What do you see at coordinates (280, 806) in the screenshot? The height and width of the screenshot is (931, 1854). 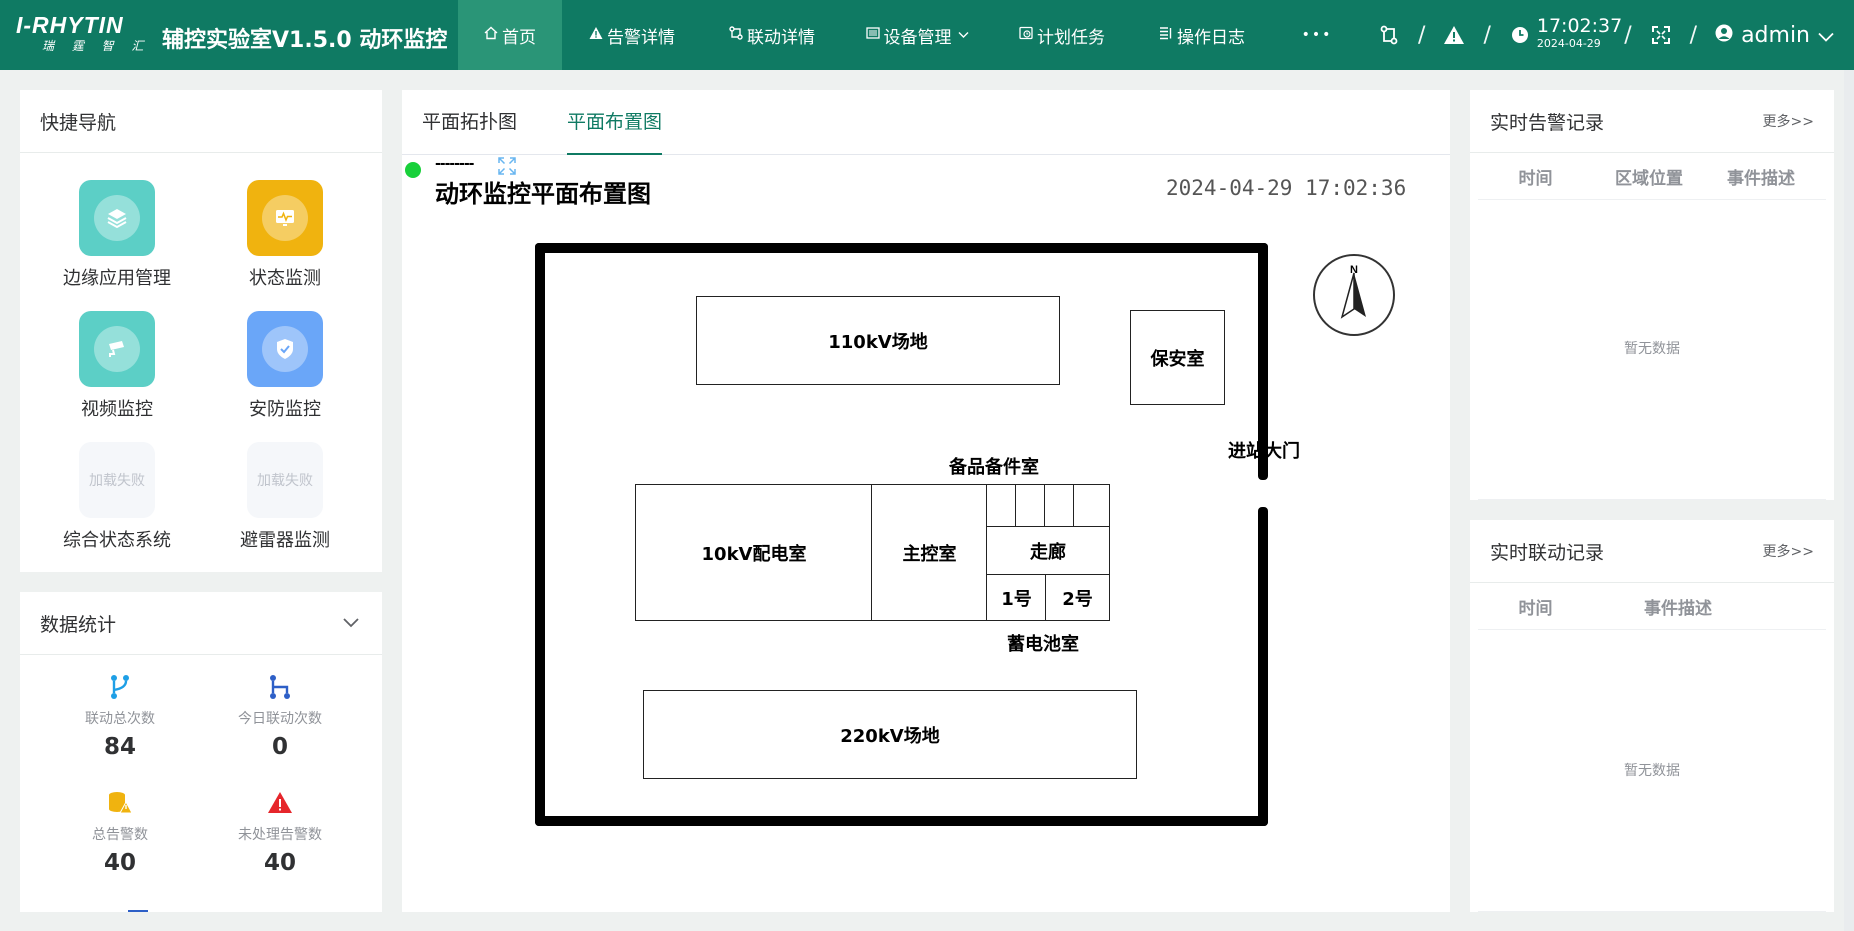 I see `alert-triangle-icon` at bounding box center [280, 806].